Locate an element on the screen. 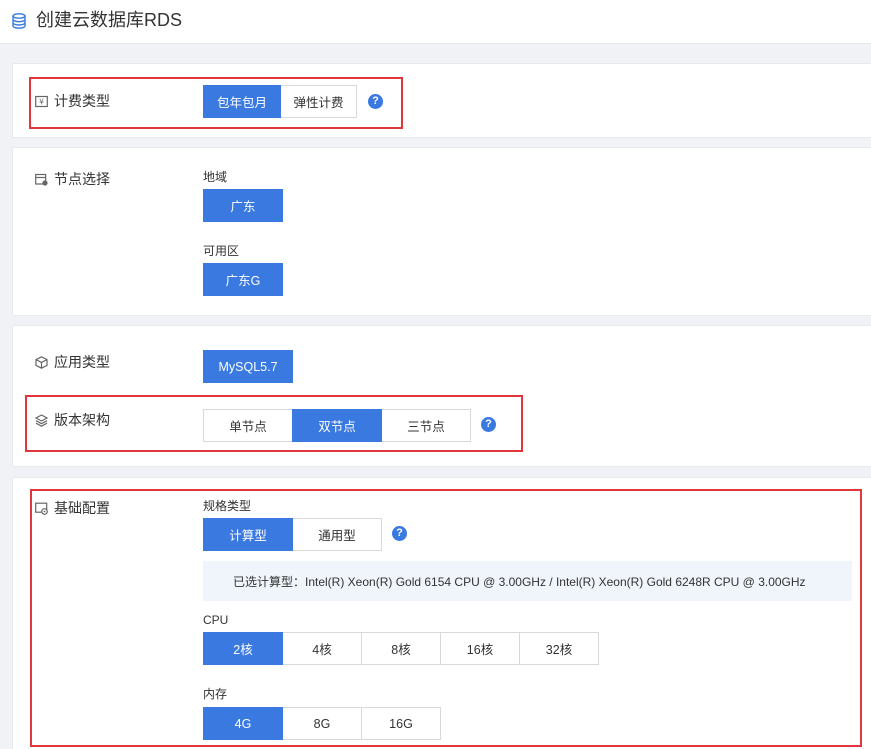  billing-section-label: ¥ 计费类型 is located at coordinates (72, 101).